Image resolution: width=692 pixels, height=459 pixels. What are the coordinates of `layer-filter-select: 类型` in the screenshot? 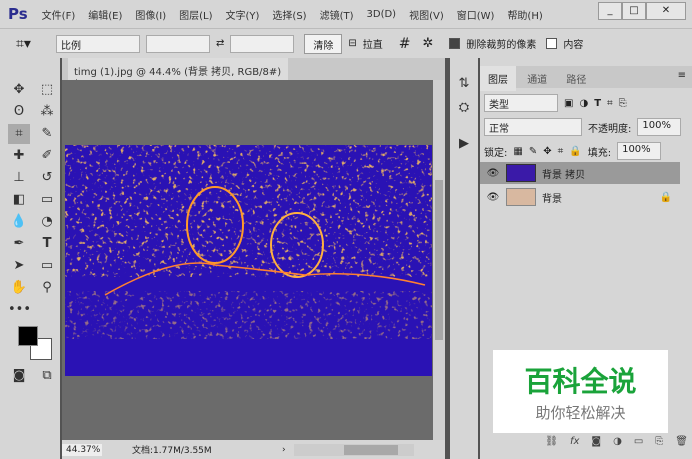 It's located at (521, 103).